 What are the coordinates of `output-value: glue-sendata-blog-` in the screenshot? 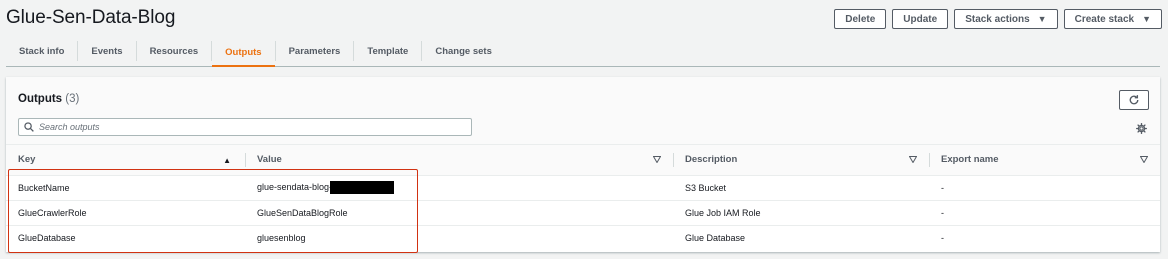 It's located at (459, 188).